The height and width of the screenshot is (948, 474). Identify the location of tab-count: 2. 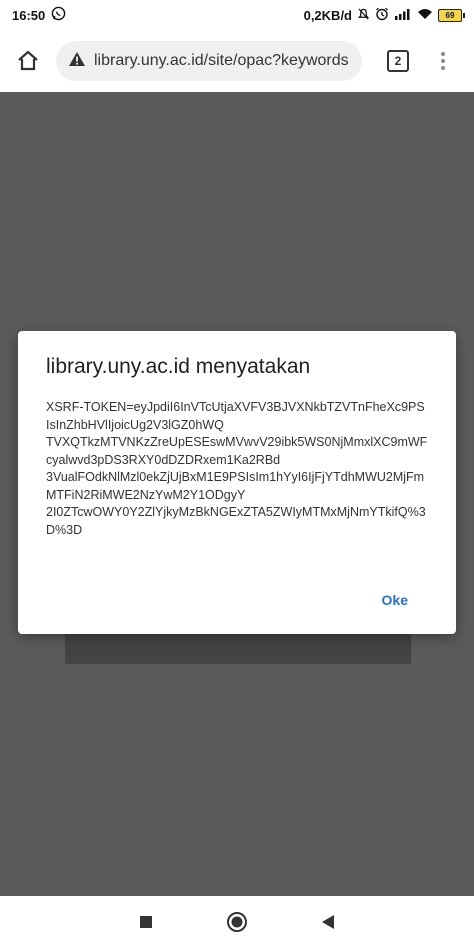
(398, 61).